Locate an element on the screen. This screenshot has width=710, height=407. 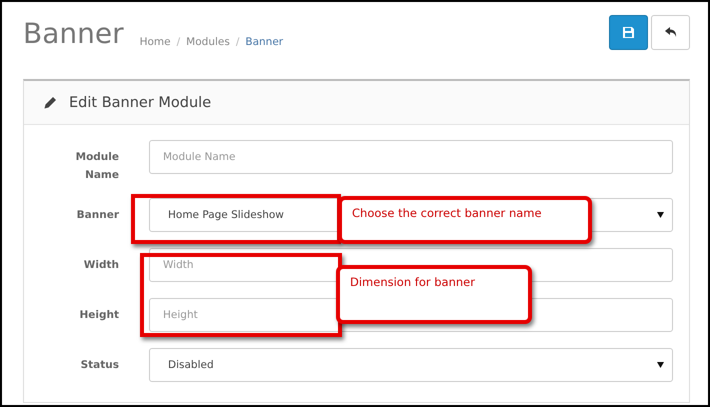
breadcrumb-link: Banner is located at coordinates (264, 42).